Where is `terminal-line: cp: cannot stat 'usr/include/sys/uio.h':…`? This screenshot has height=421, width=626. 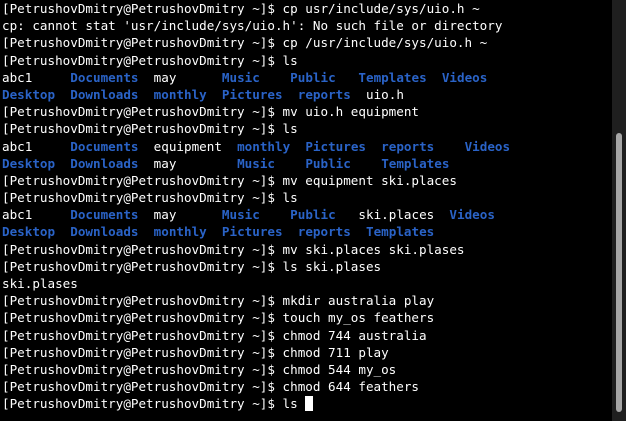
terminal-line: cp: cannot stat 'usr/include/sys/uio.h':… is located at coordinates (256, 25).